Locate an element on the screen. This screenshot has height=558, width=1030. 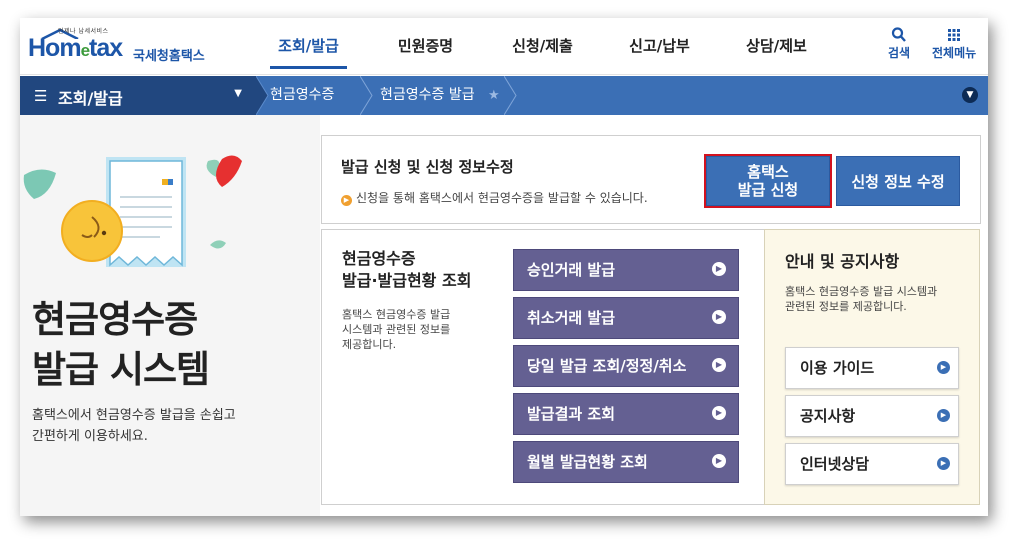
search-label: 검색 is located at coordinates (899, 53).